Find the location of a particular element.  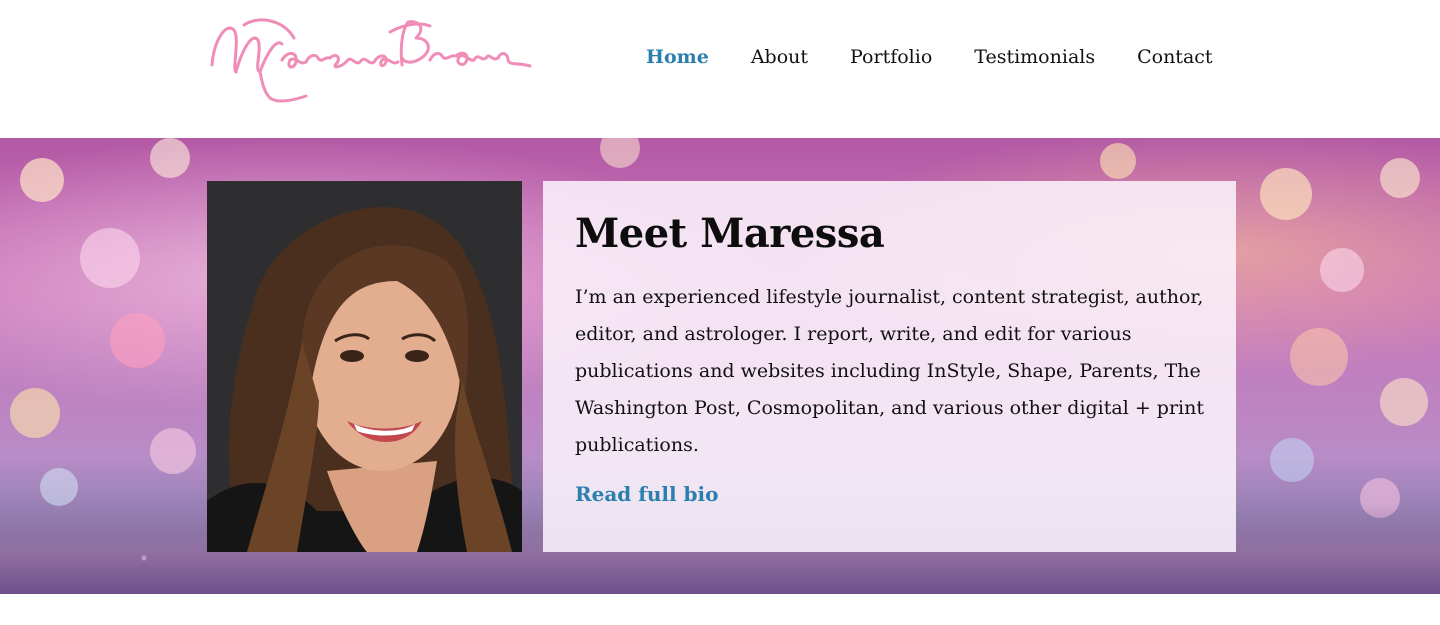

nav-link-about: About is located at coordinates (779, 57).